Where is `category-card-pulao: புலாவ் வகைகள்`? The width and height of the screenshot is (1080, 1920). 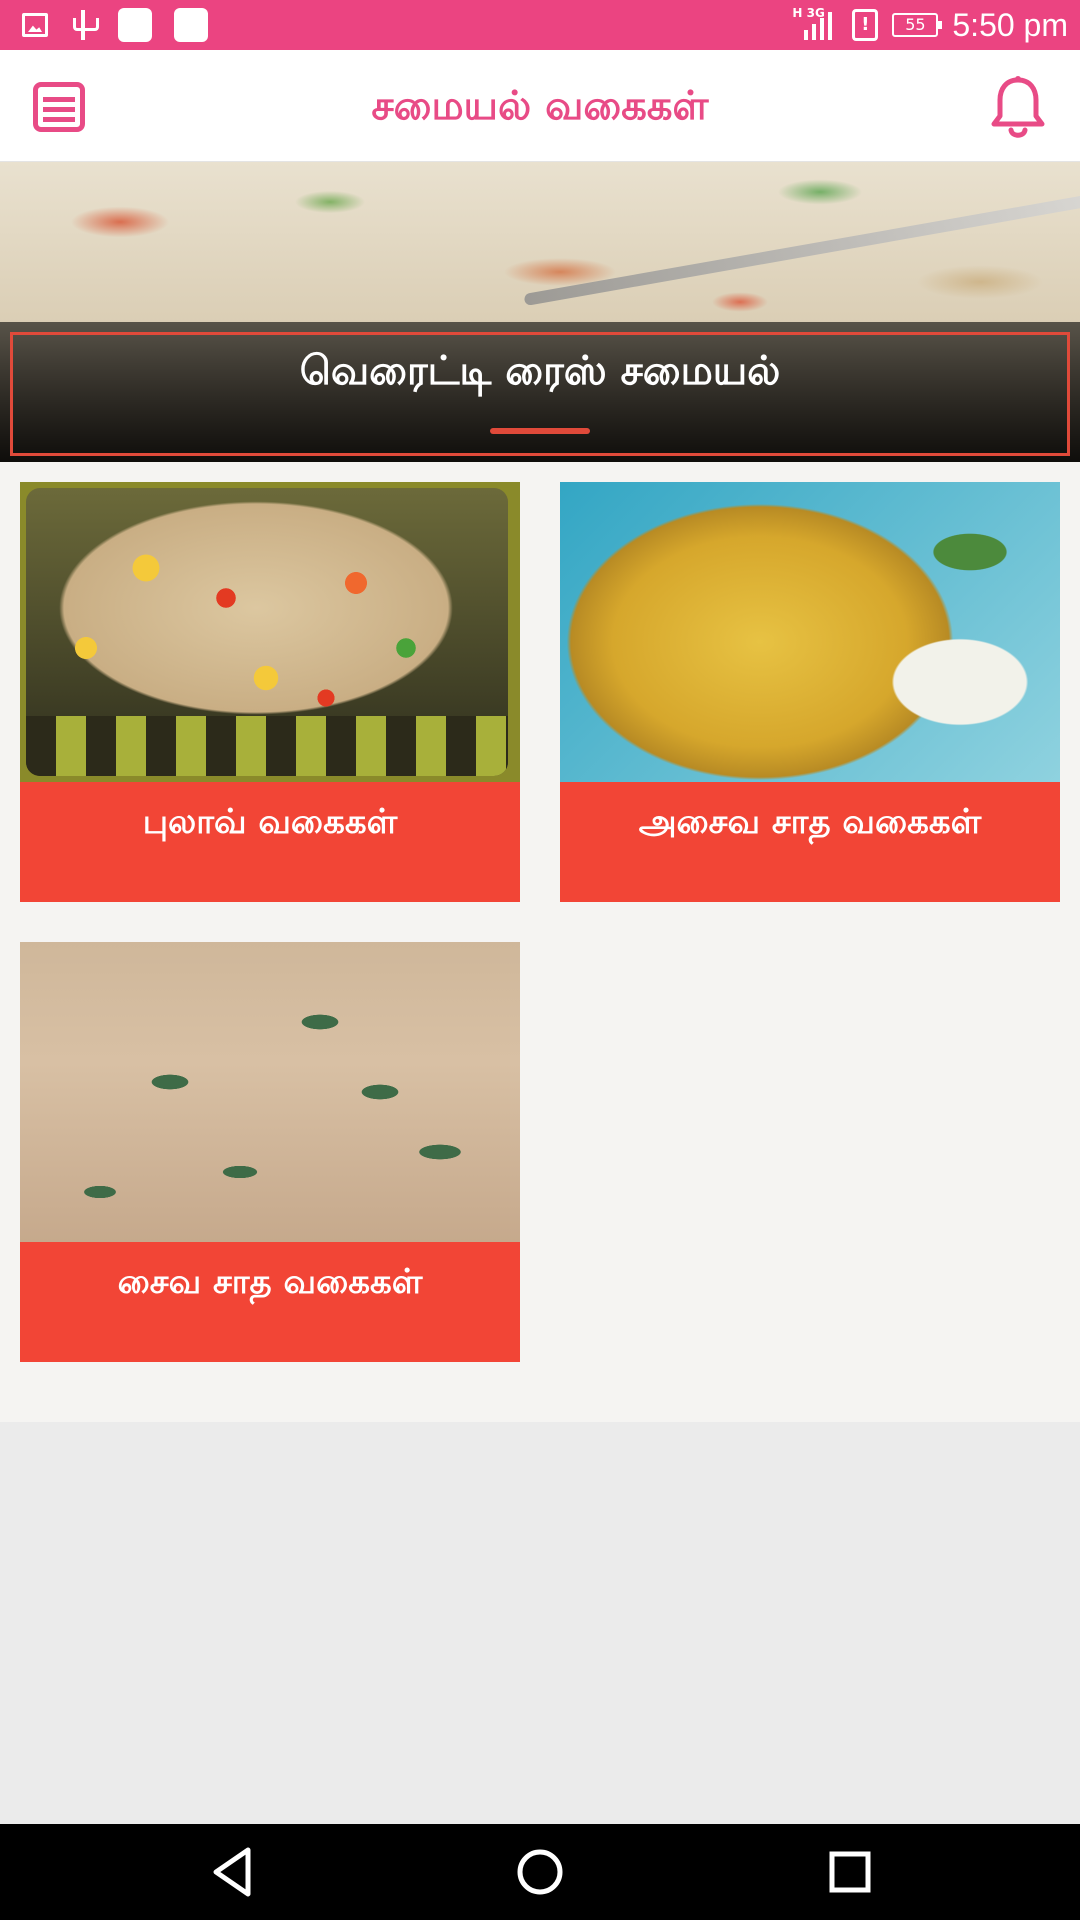
category-card-pulao: புலாவ் வகைகள் is located at coordinates (270, 692).